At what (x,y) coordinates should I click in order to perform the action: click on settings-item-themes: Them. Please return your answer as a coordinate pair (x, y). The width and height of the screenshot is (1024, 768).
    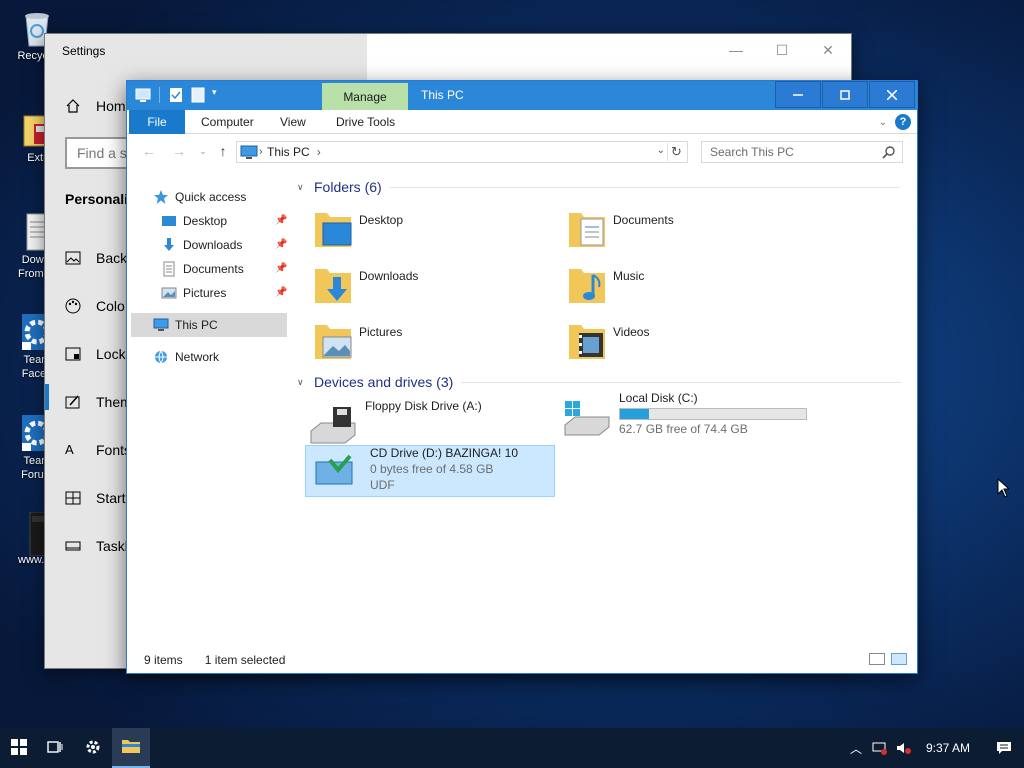
    Looking at the image, I should click on (98, 402).